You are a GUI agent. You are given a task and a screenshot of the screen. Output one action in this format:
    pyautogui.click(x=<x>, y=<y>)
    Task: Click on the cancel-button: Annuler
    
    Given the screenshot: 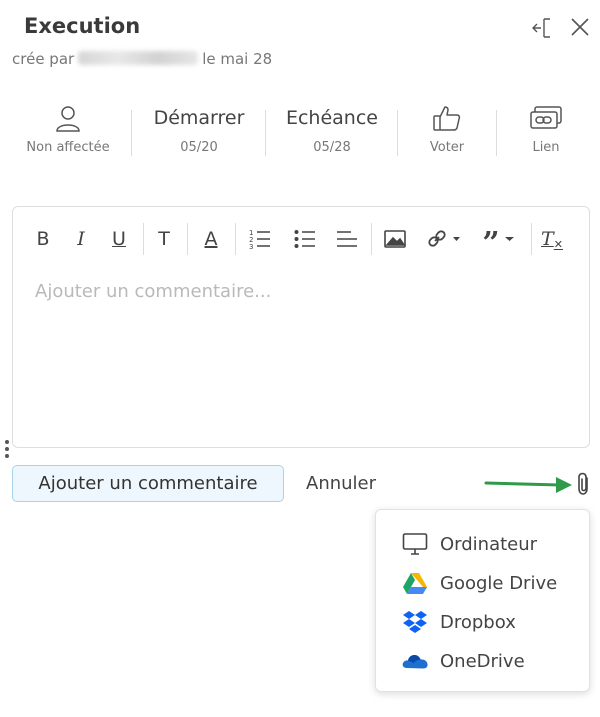 What is the action you would take?
    pyautogui.click(x=341, y=483)
    